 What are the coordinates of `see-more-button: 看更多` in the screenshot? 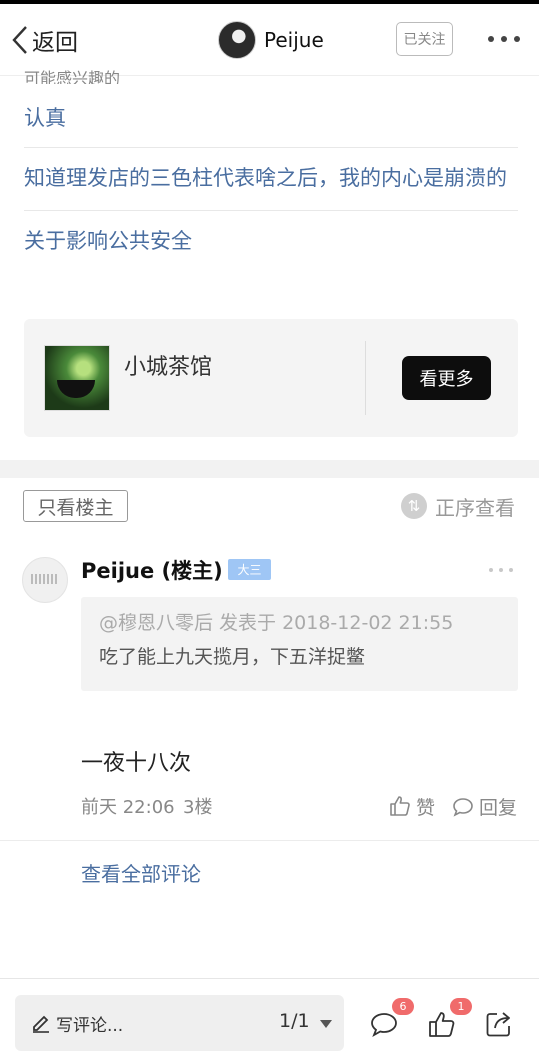 It's located at (446, 378).